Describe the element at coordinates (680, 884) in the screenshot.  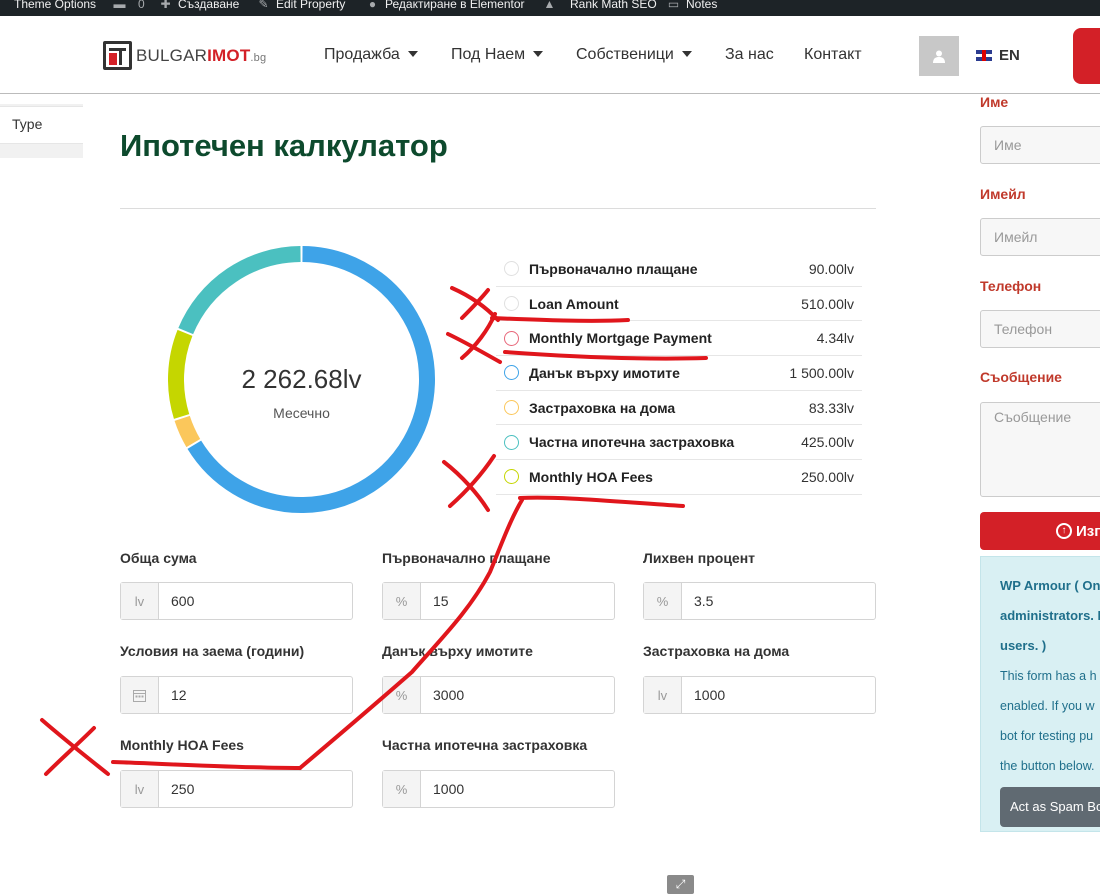
I see `expand-icon: ⤢` at that location.